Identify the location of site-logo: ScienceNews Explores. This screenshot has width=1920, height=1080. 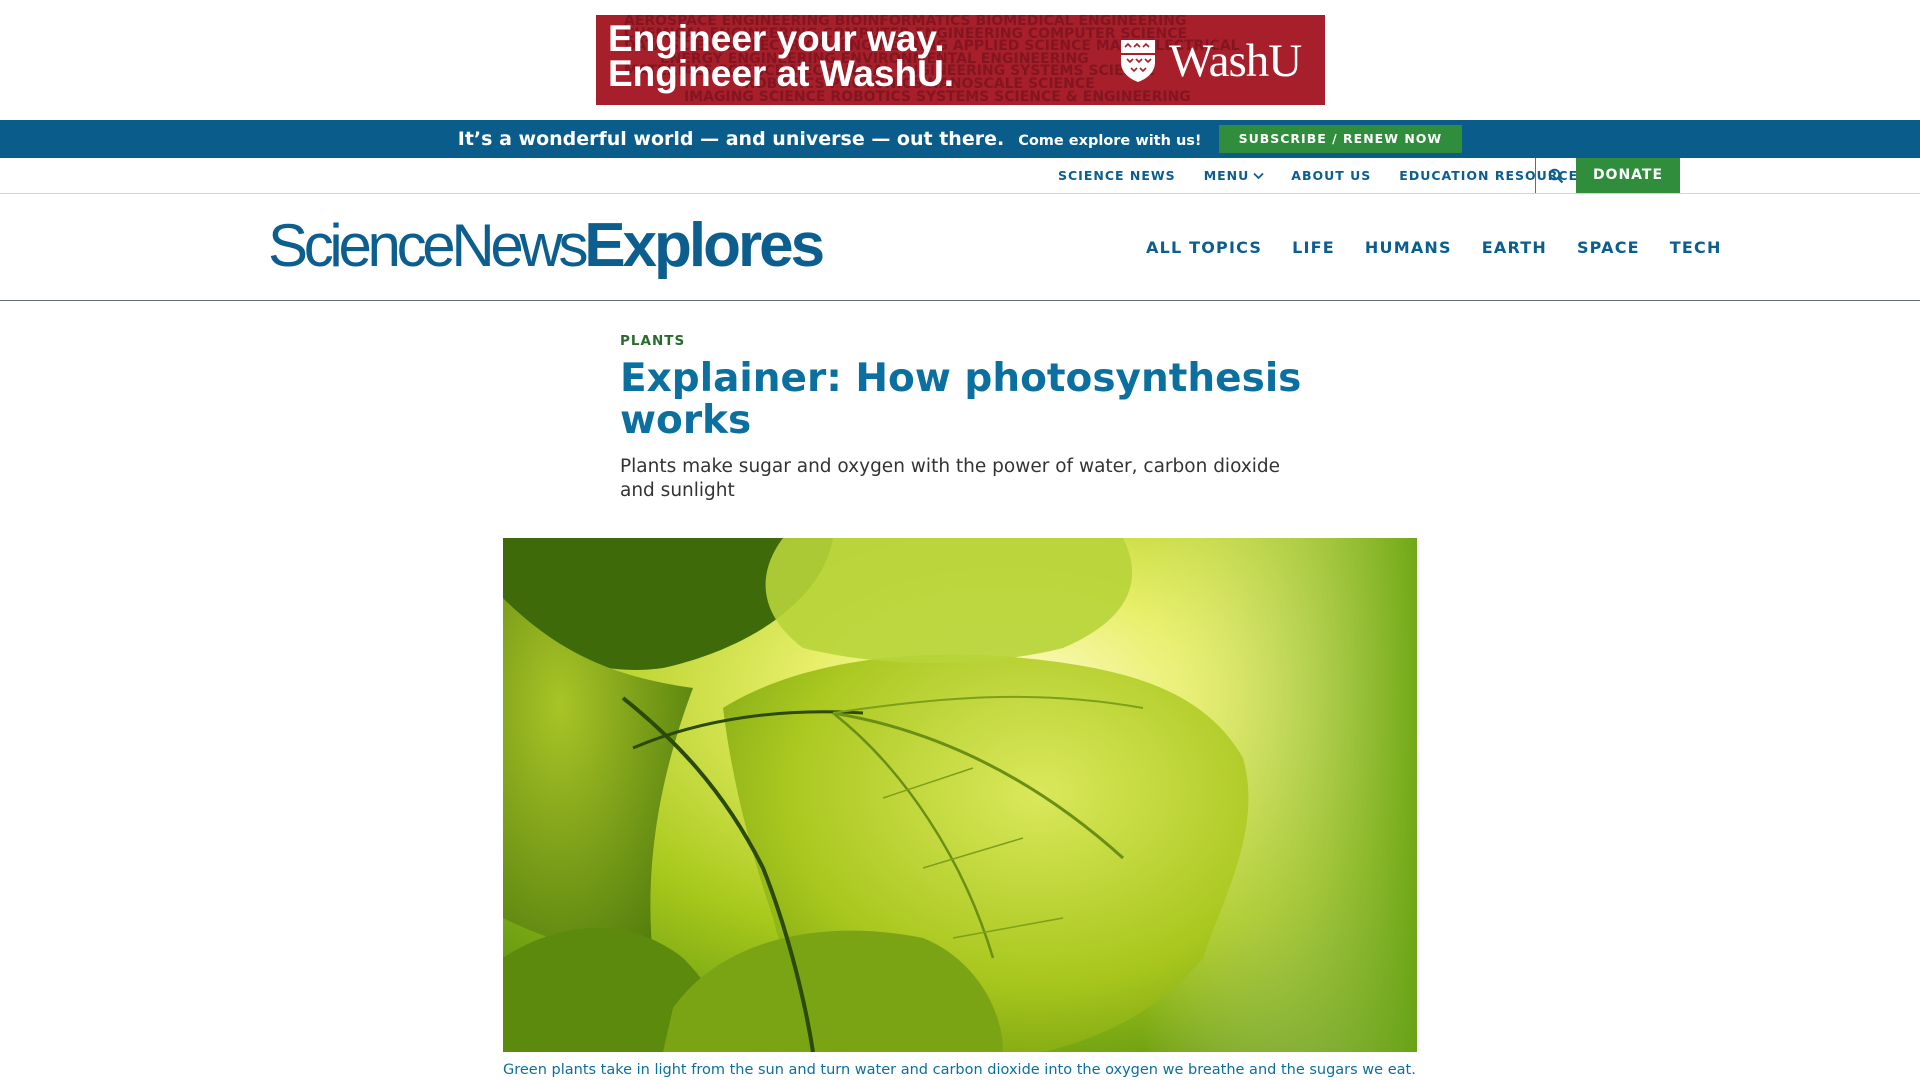
(546, 245).